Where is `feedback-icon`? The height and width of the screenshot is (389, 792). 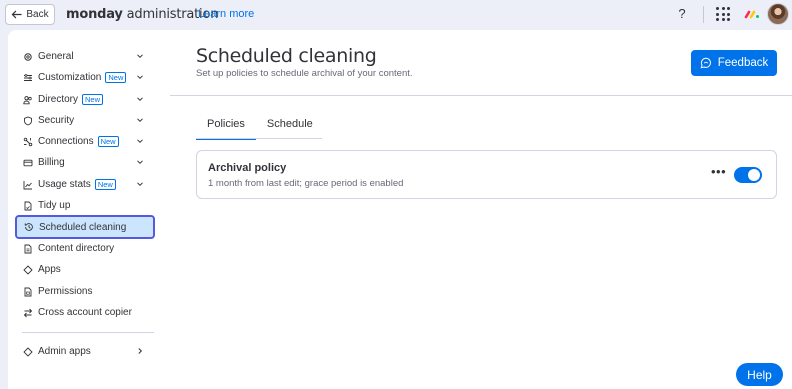
feedback-icon is located at coordinates (705, 63).